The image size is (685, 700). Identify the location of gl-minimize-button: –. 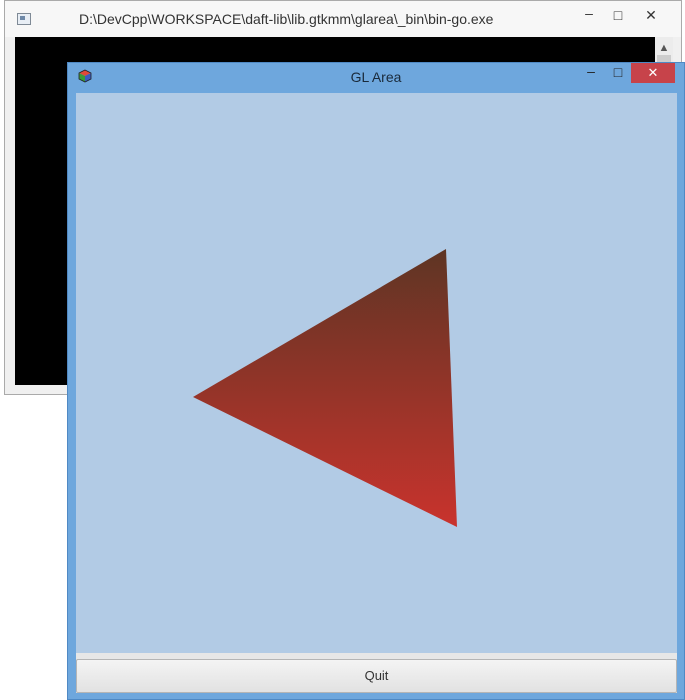
(591, 71).